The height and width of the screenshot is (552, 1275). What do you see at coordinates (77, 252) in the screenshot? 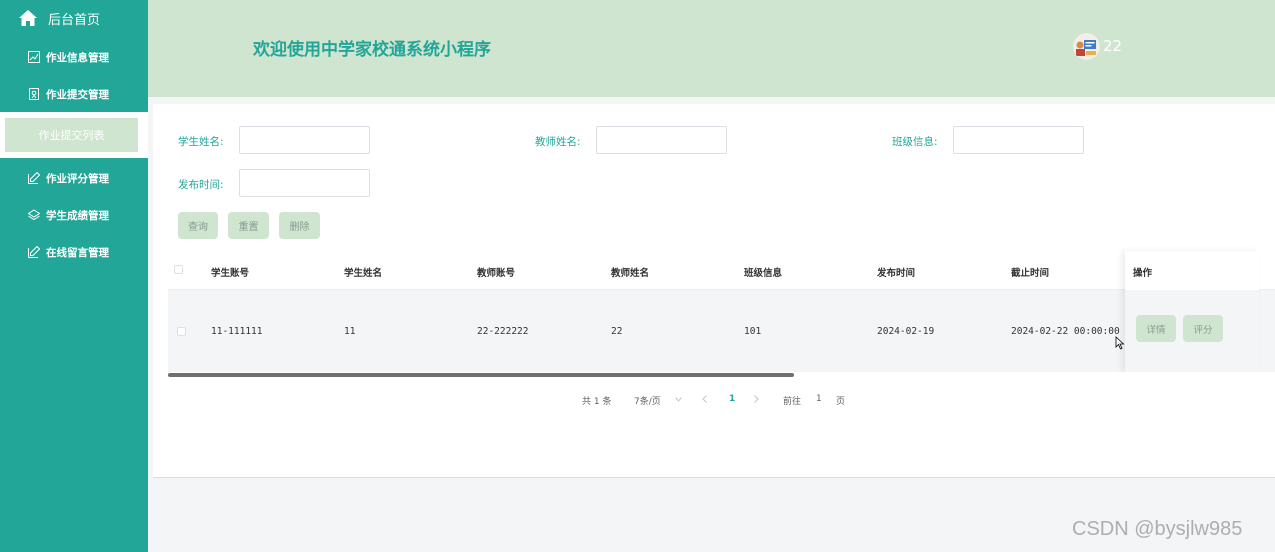
I see `sidebar-item-label: 在线留言管理` at bounding box center [77, 252].